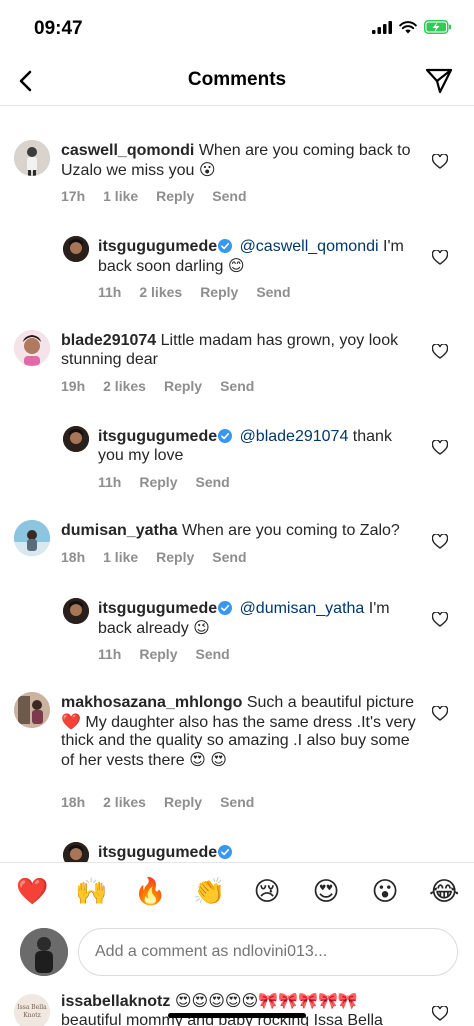  Describe the element at coordinates (267, 892) in the screenshot. I see `reaction-crying: 😢` at that location.